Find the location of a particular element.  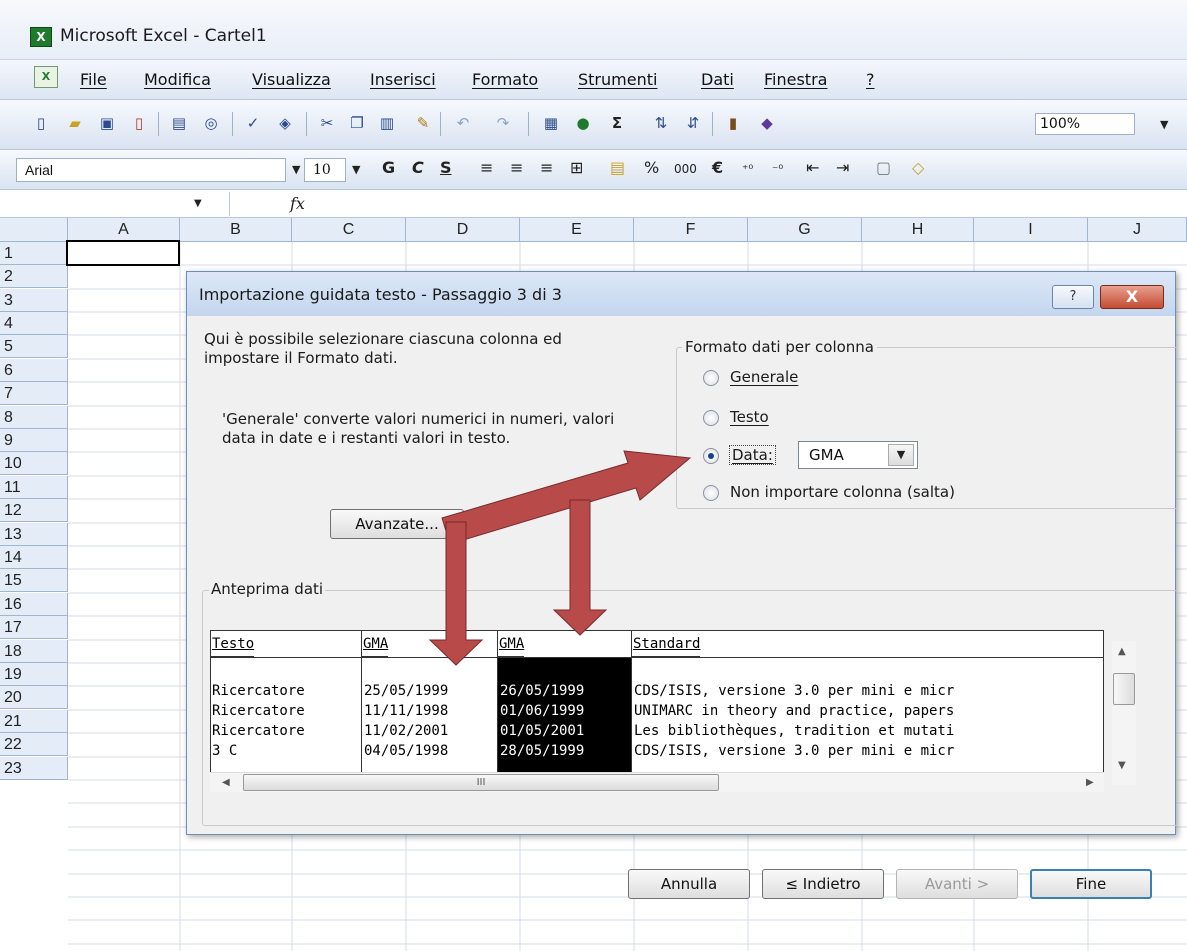

arrow-down-column-e is located at coordinates (580, 567).